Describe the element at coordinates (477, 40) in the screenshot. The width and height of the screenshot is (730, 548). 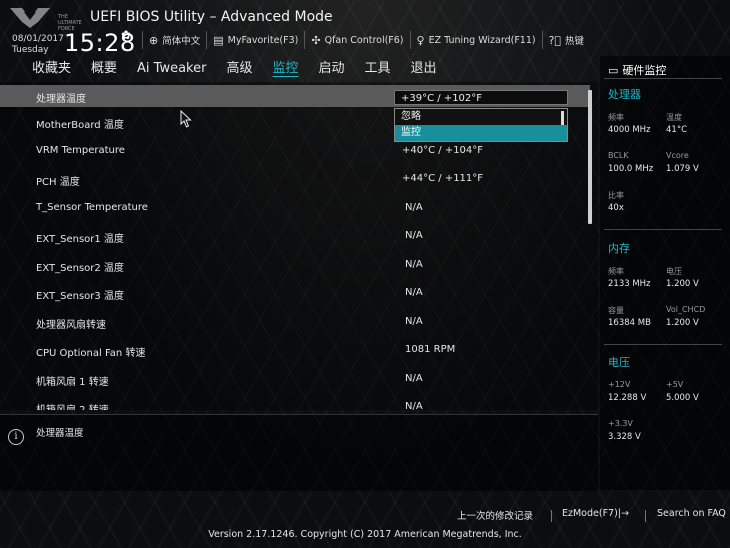
I see `ez-tuning-wizard-button: ♀ EZ Tuning Wizard(F11)` at that location.